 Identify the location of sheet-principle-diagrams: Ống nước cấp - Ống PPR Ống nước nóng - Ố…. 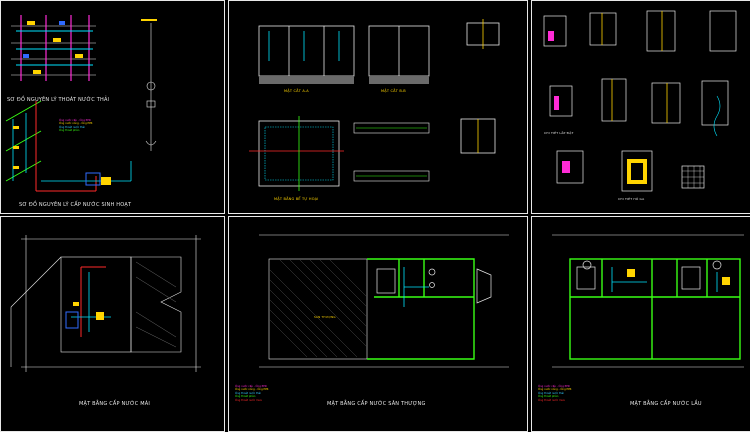
(112, 107).